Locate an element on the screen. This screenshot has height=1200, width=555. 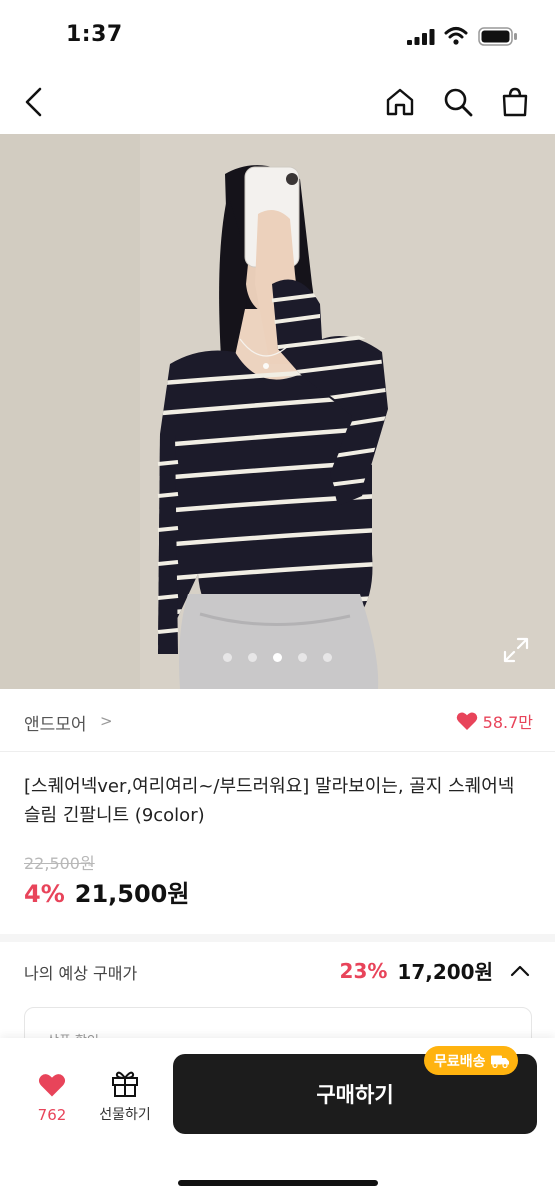
price-row: 4% 21,500원 is located at coordinates (106, 891).